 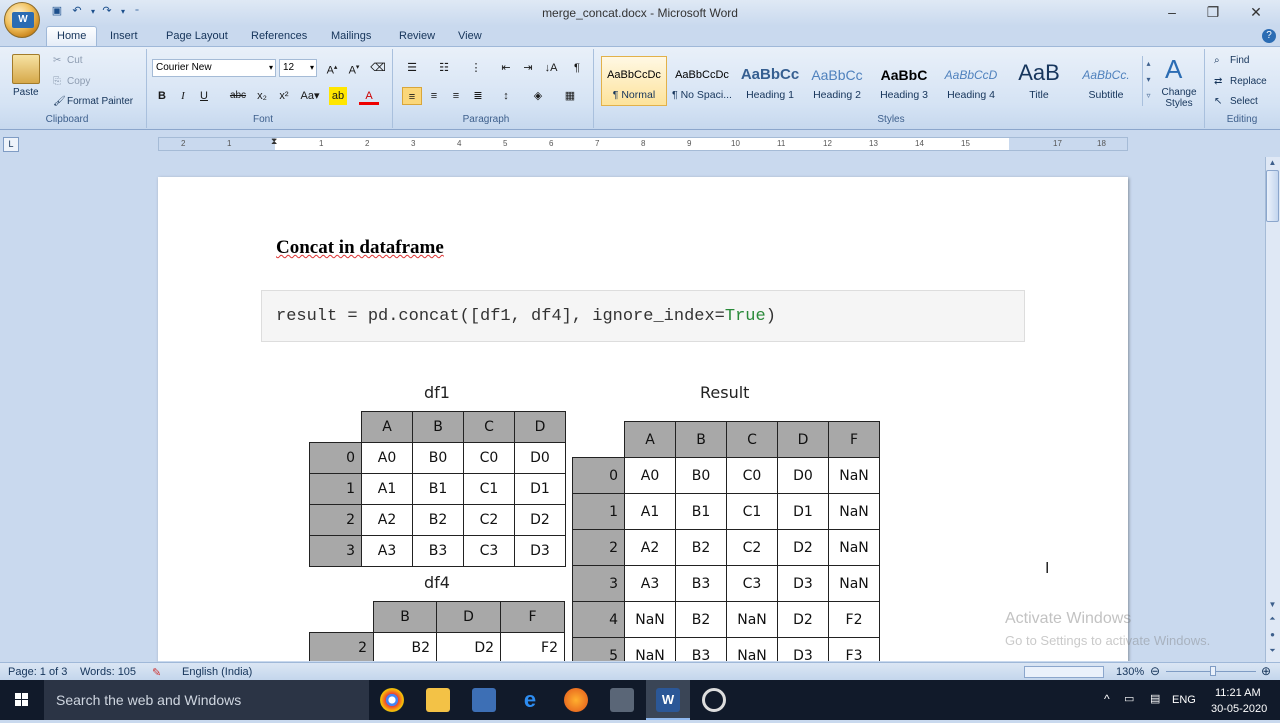 I want to click on style-title: AaB Title, so click(x=1039, y=81).